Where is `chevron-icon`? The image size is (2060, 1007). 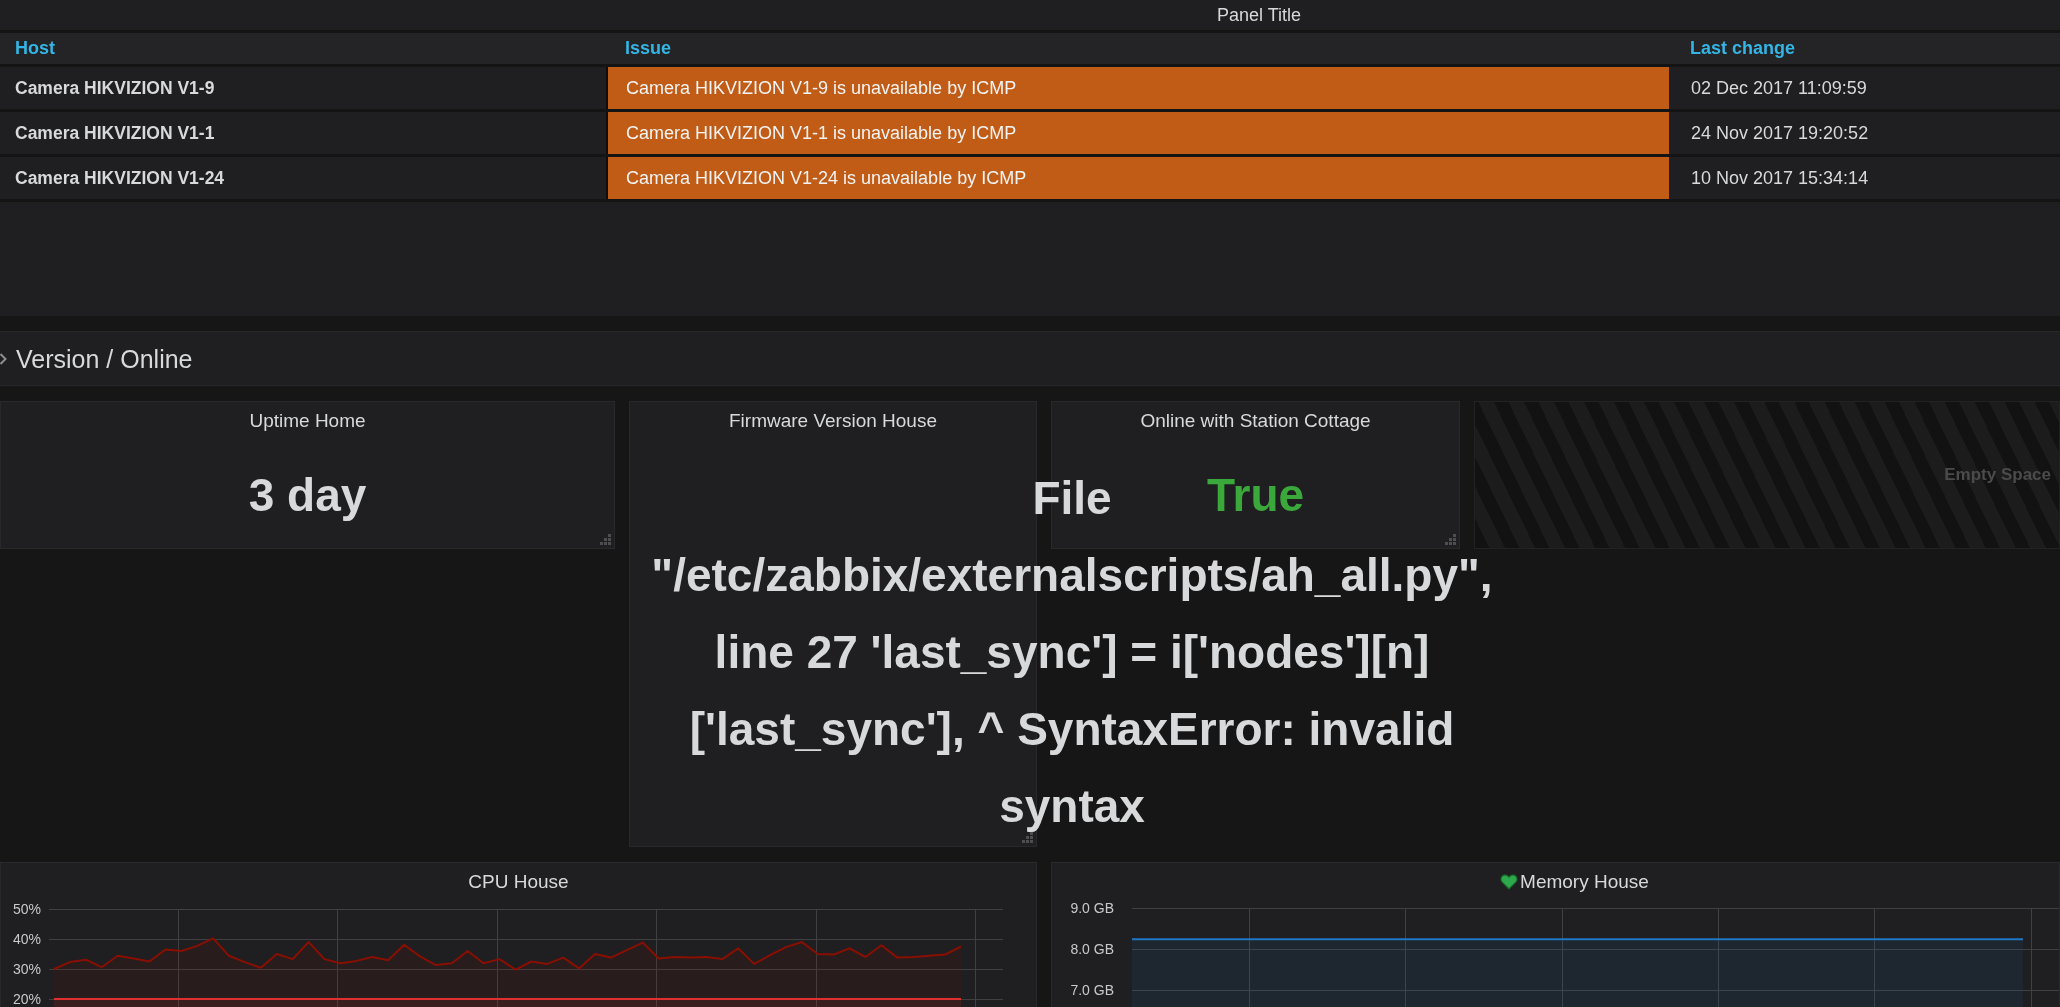
chevron-icon is located at coordinates (3, 358).